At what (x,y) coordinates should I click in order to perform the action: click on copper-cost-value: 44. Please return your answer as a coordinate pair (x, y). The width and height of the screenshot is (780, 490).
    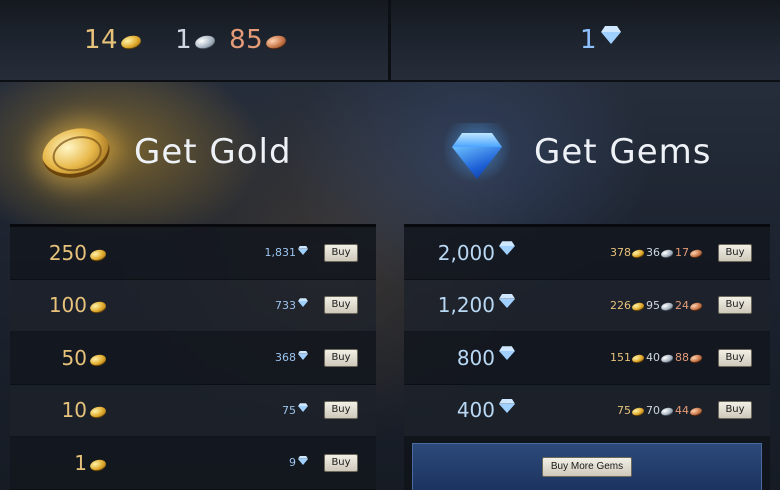
    Looking at the image, I should click on (682, 410).